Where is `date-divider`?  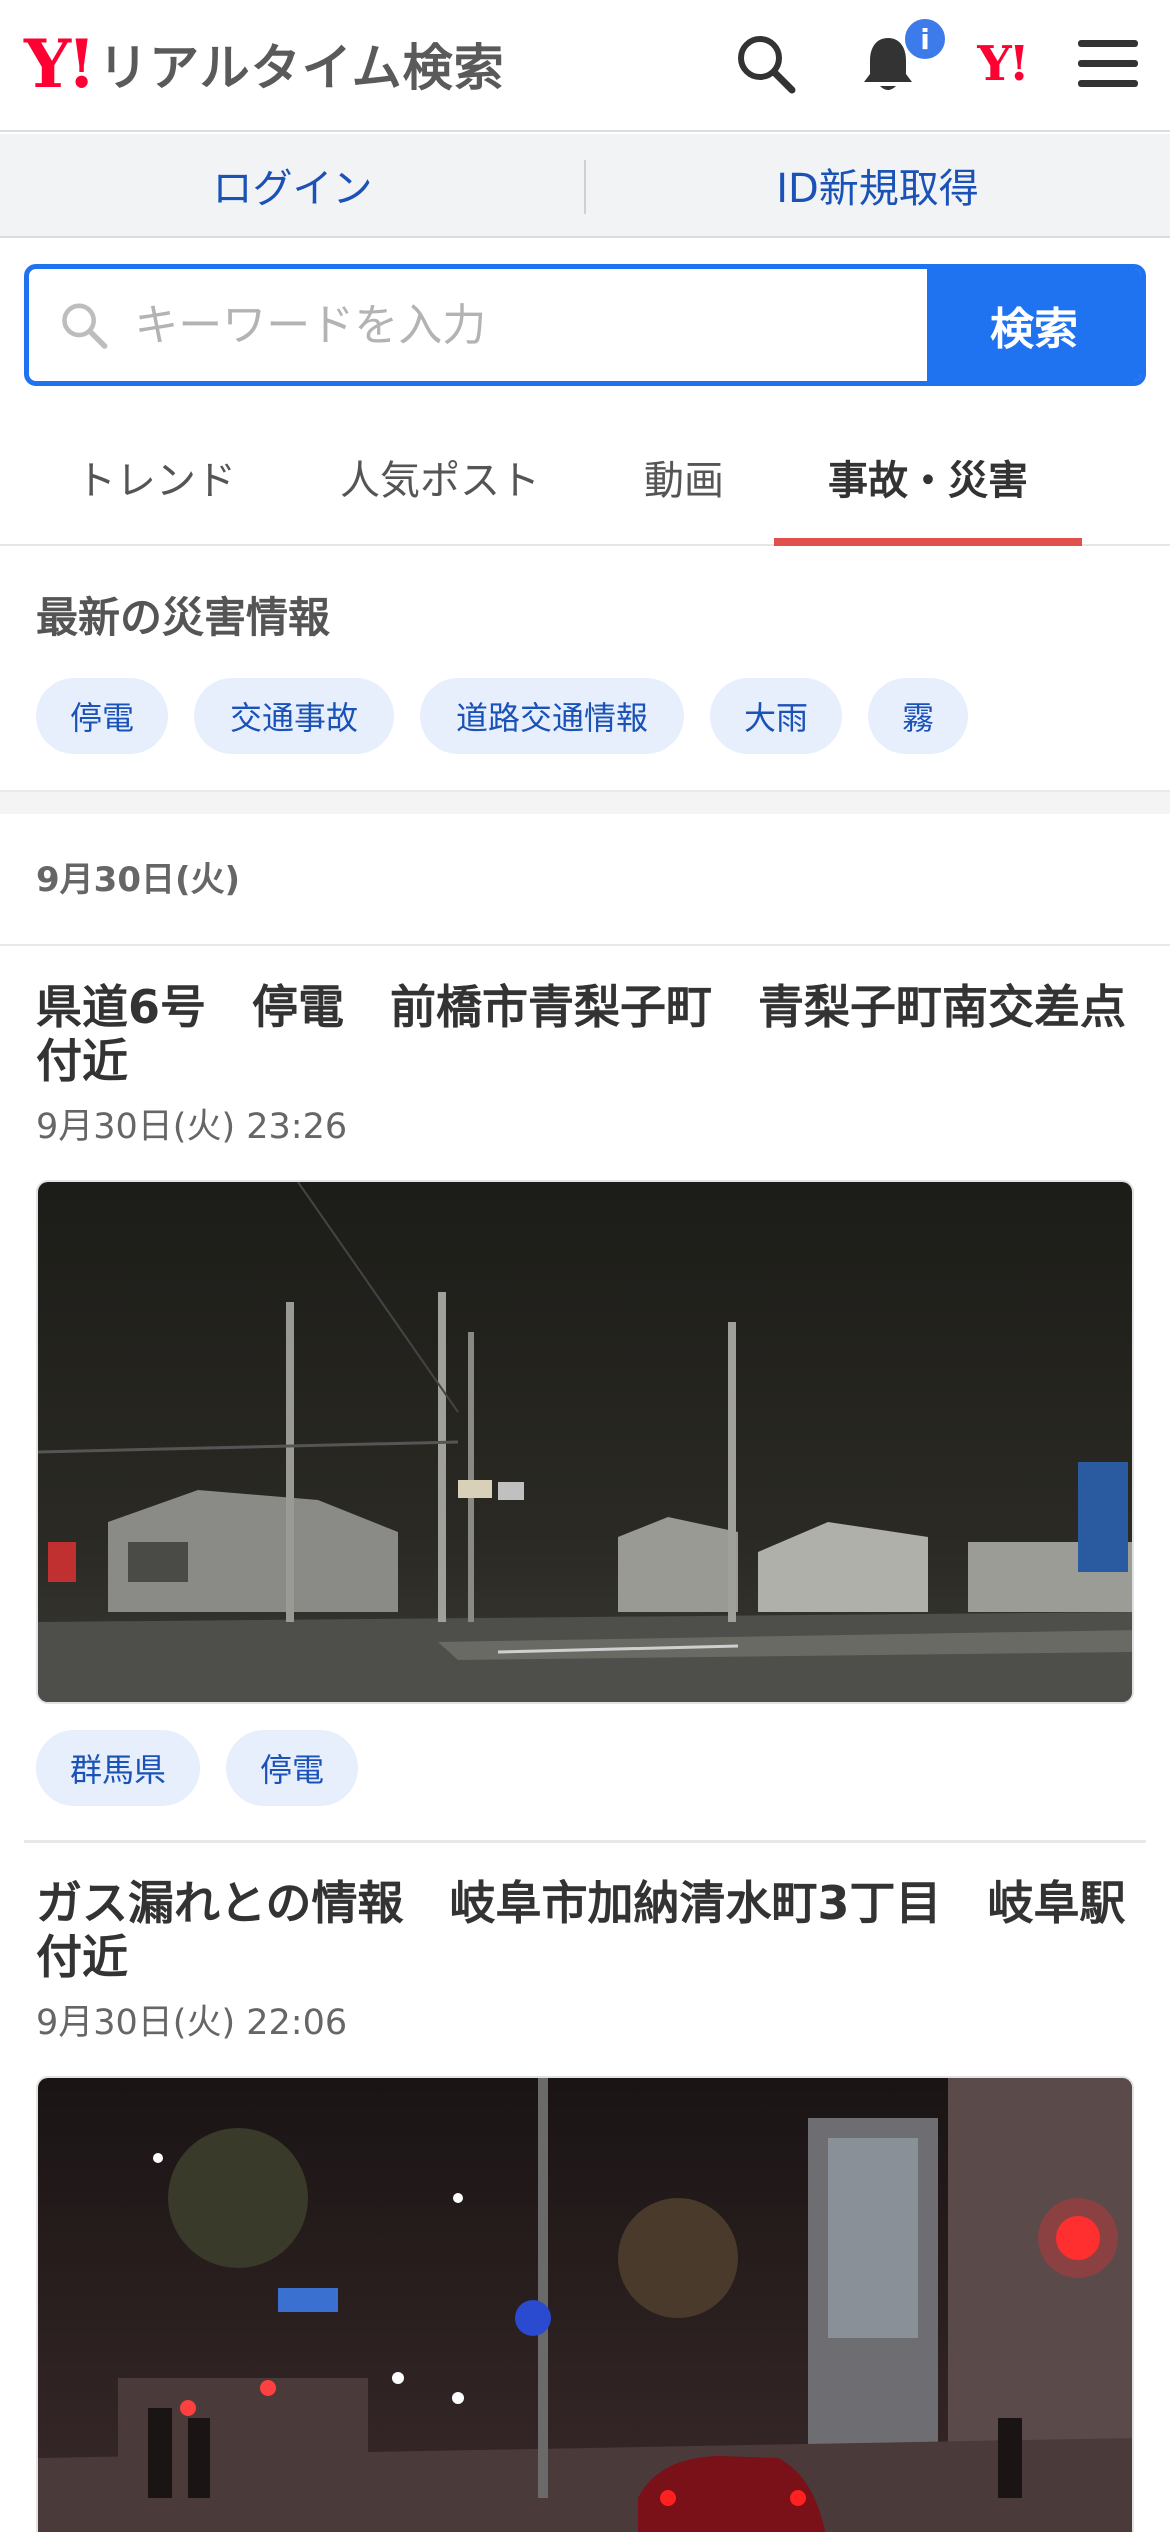
date-divider is located at coordinates (585, 945).